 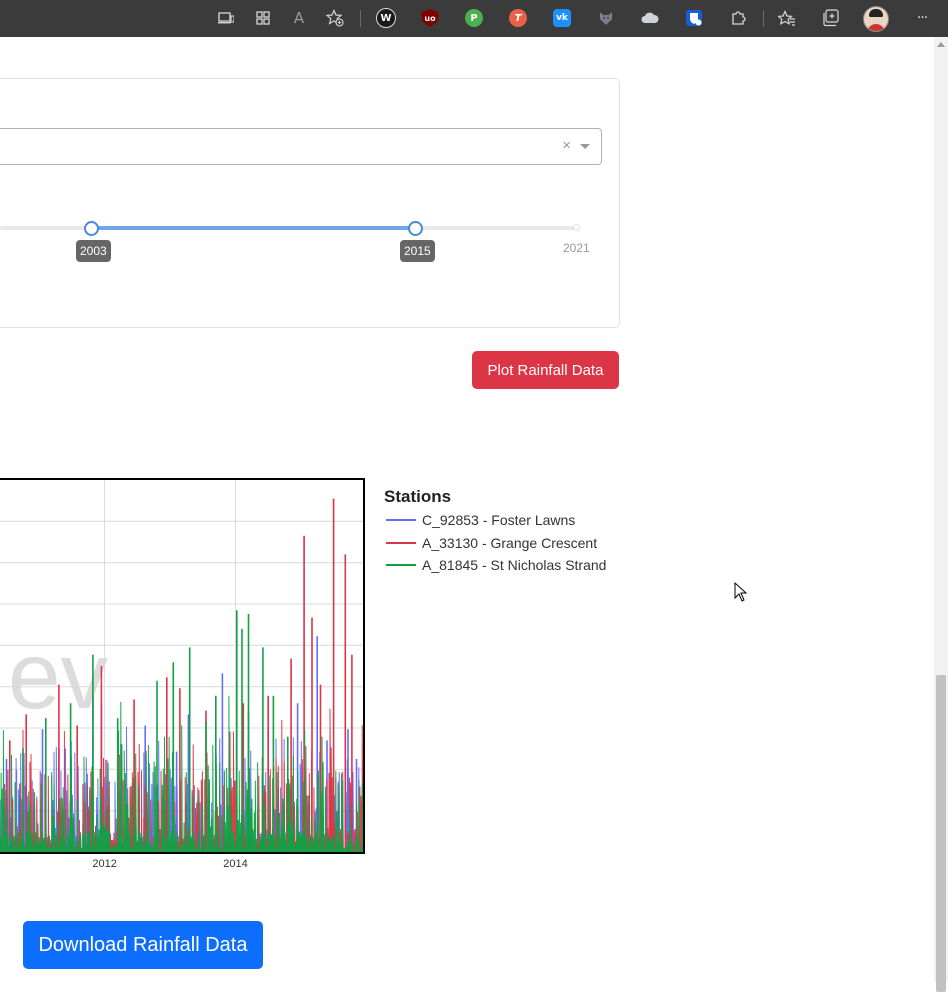 What do you see at coordinates (235, 864) in the screenshot?
I see `x-tick-label: 2014` at bounding box center [235, 864].